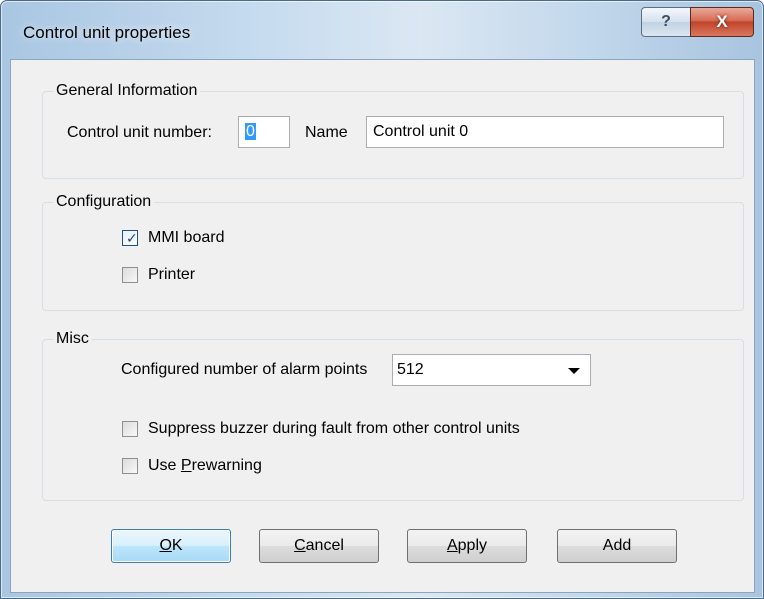  What do you see at coordinates (574, 371) in the screenshot?
I see `chevron-down-icon` at bounding box center [574, 371].